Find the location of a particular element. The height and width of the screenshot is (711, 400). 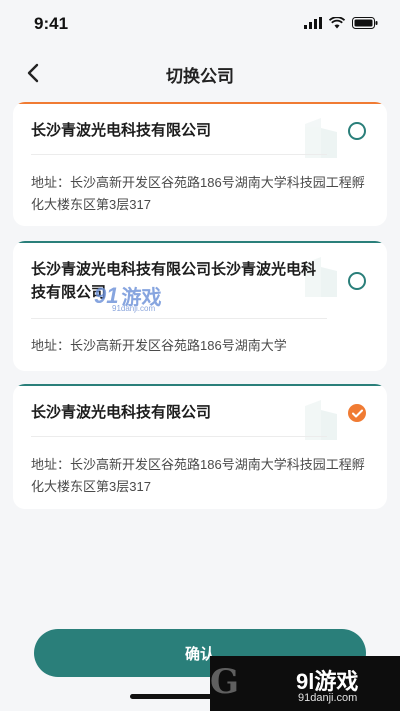

watermark-corner-url: 91danji.com is located at coordinates (328, 698).